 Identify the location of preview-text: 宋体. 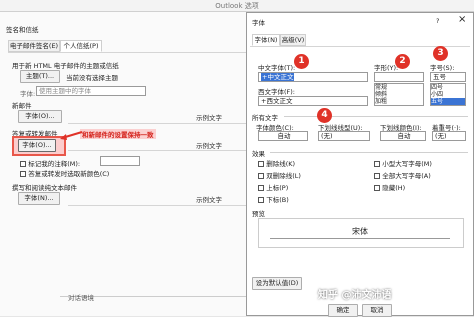
(360, 231).